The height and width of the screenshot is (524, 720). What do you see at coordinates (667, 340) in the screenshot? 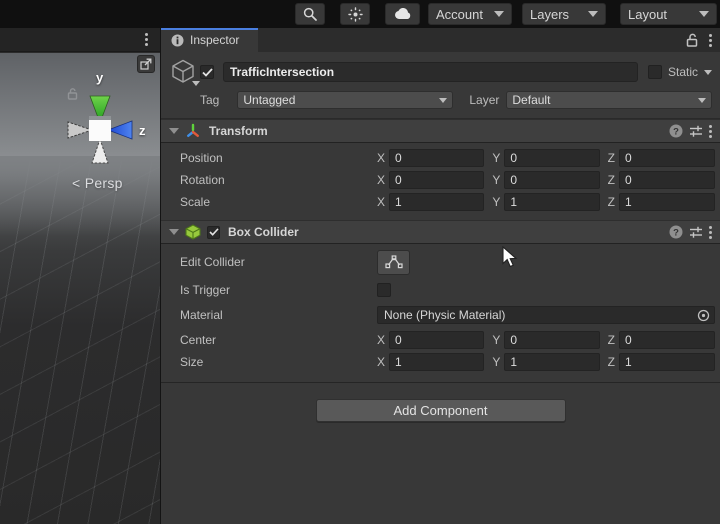
I see `center-z-input` at bounding box center [667, 340].